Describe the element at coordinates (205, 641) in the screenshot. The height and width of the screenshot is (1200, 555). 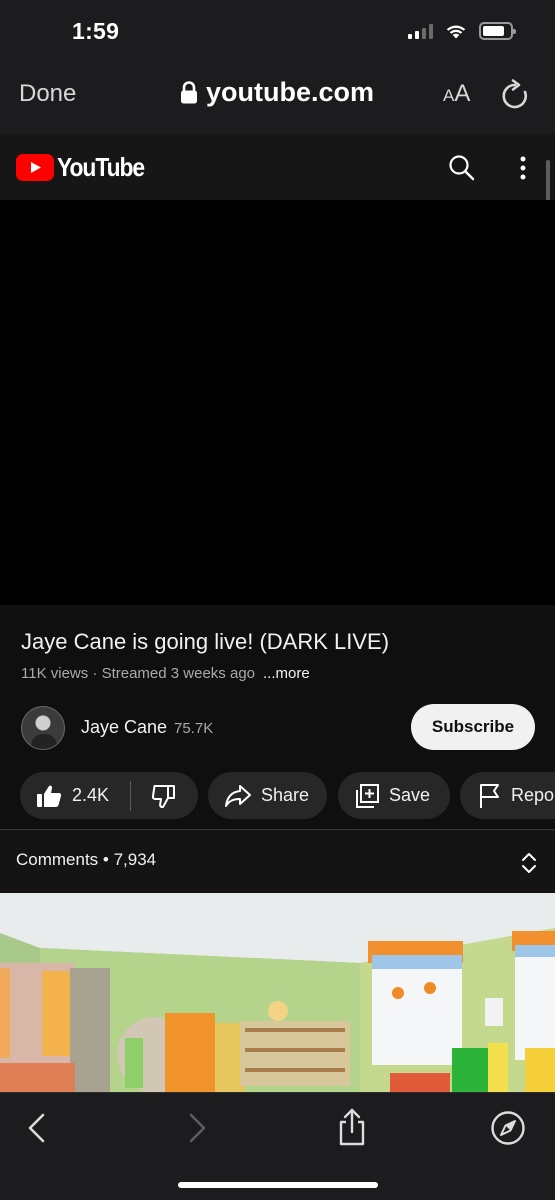
I see `video-title: Jaye Cane is going live! (DARK LIVE)` at that location.